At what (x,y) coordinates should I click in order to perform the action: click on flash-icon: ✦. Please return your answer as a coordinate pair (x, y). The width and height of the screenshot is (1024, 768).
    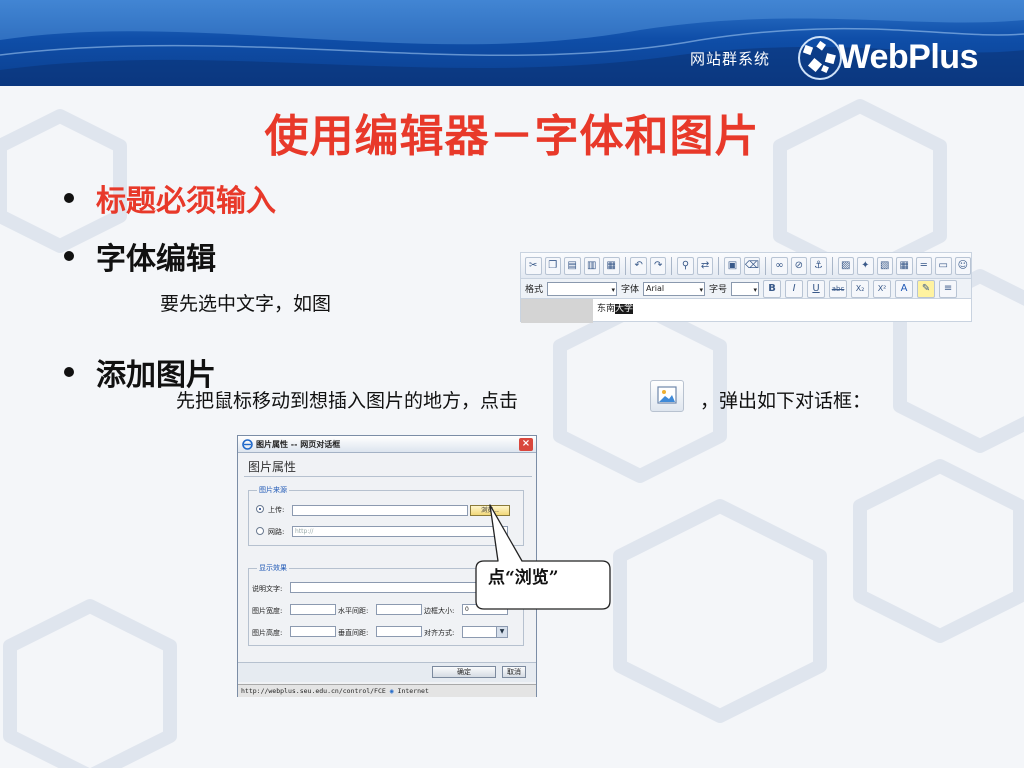
    Looking at the image, I should click on (865, 265).